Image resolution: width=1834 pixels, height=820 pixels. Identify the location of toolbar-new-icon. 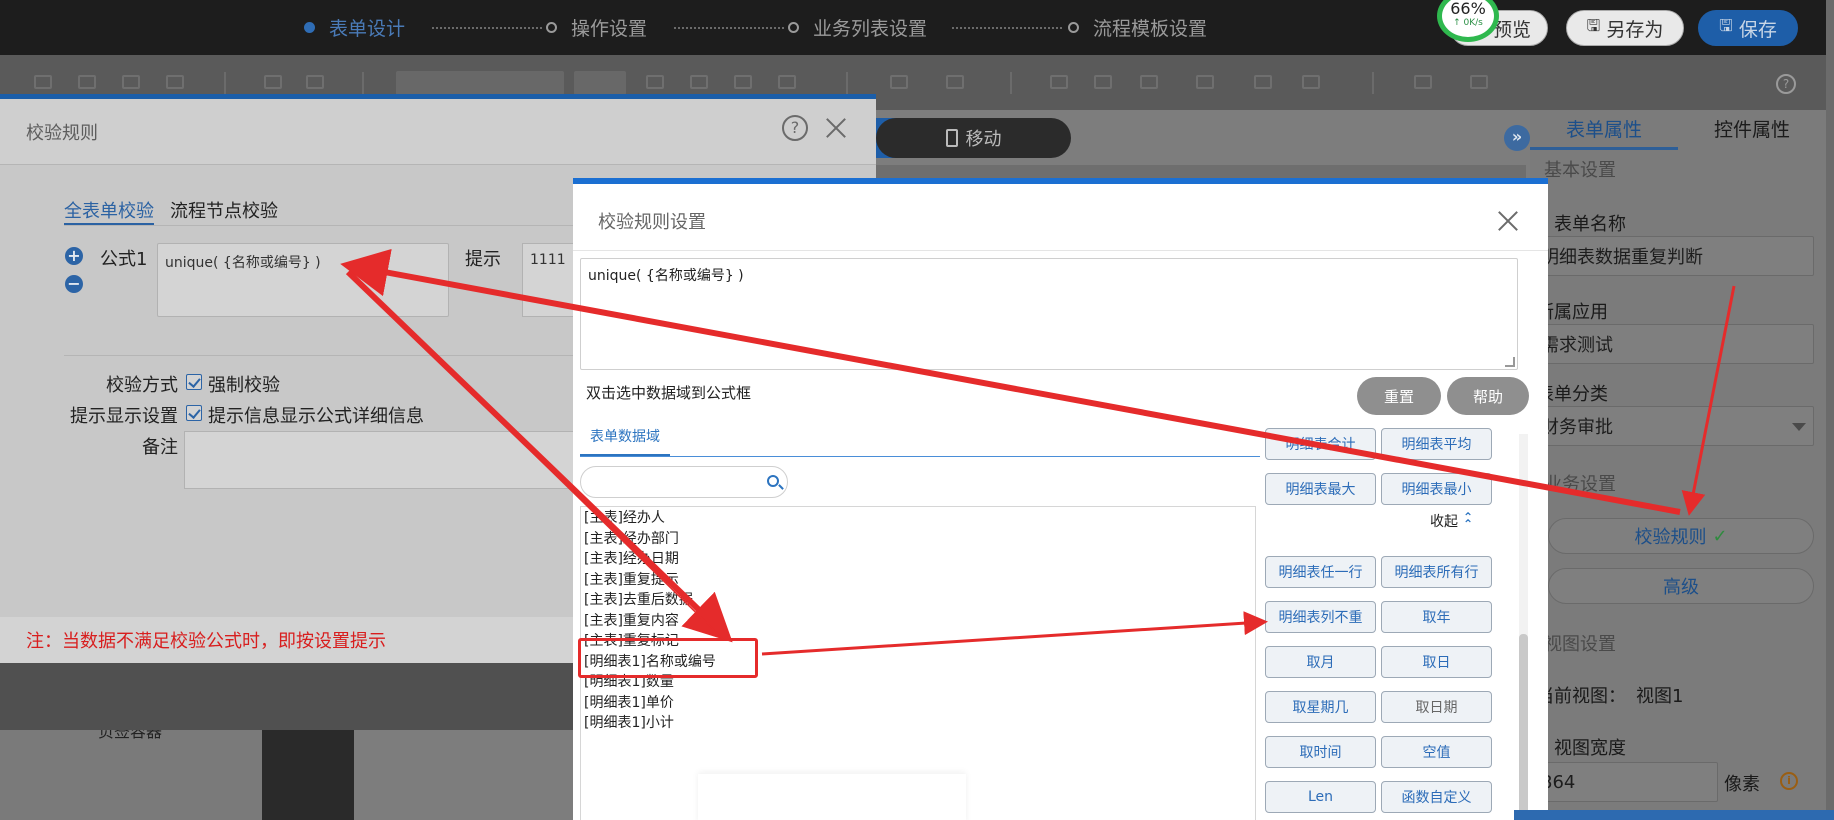
(43, 82).